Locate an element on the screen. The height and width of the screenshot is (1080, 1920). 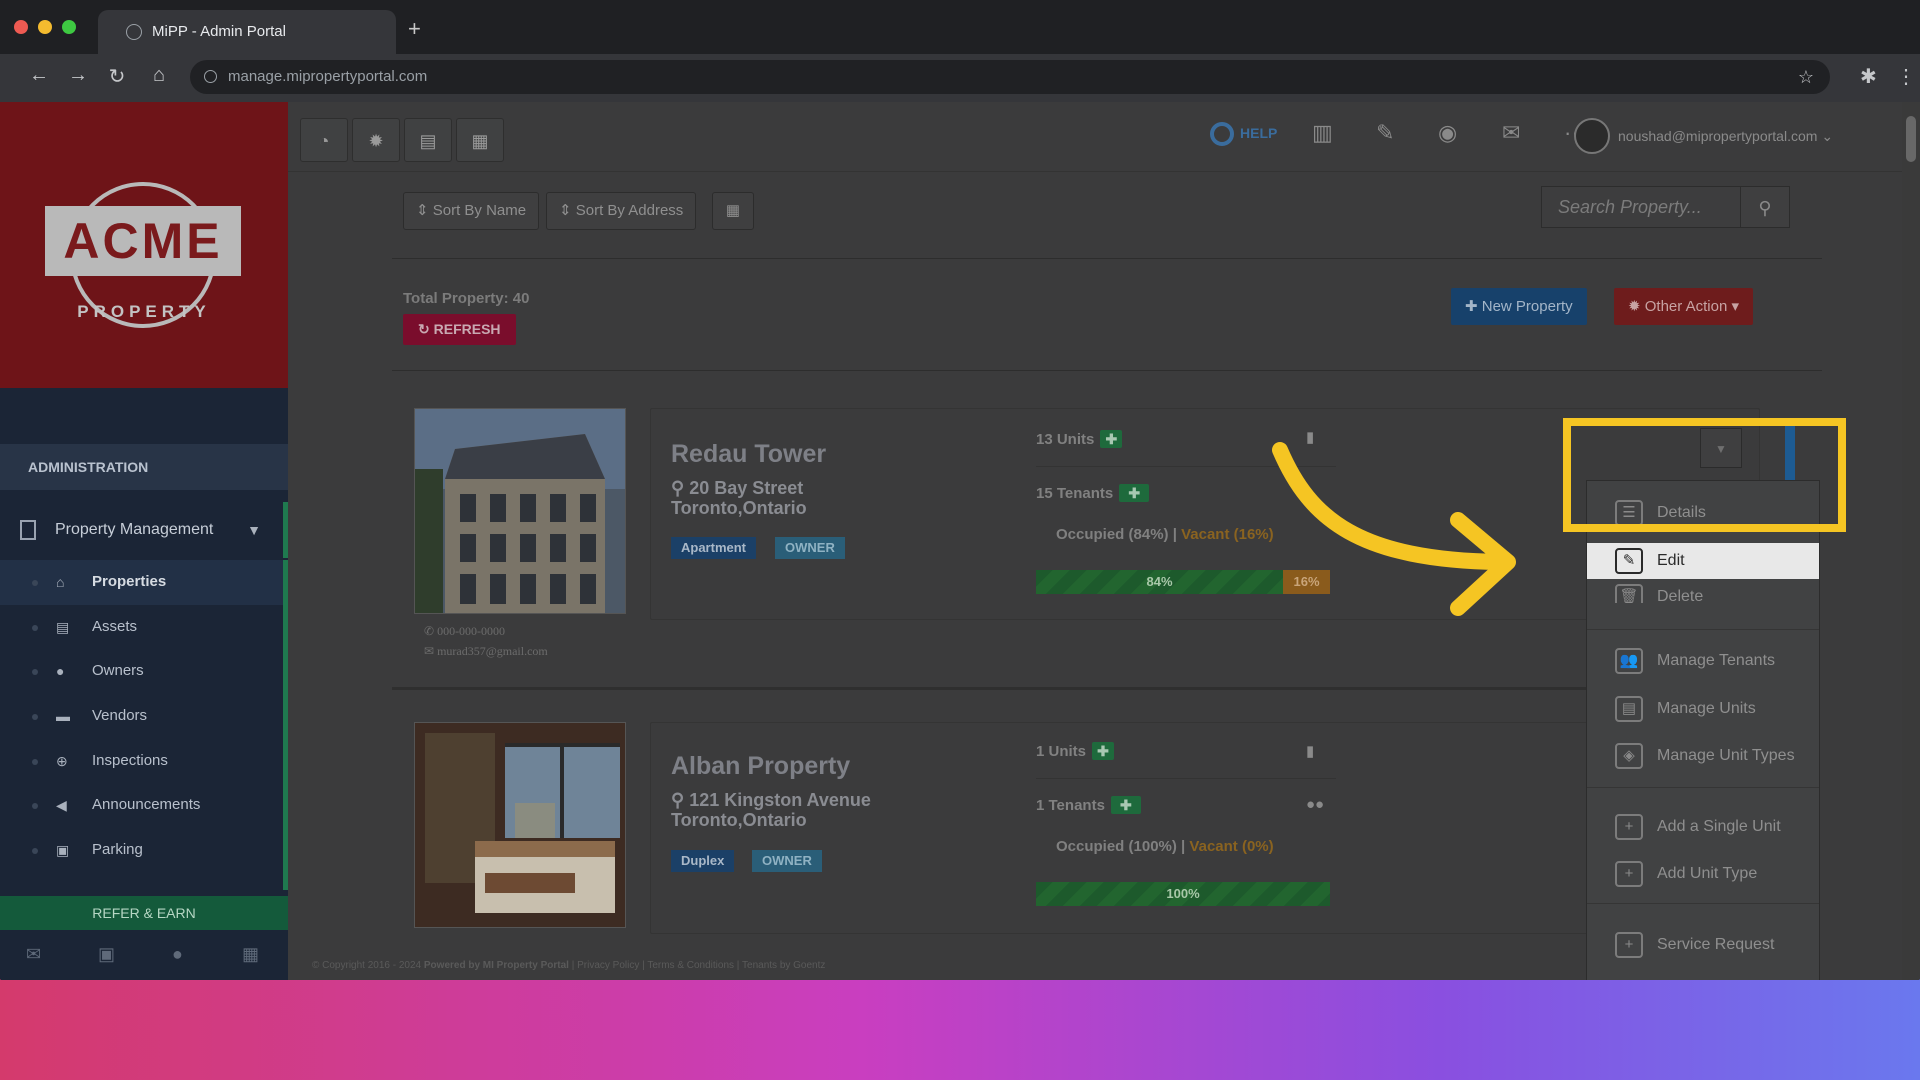
maximize-window-button is located at coordinates (69, 27).